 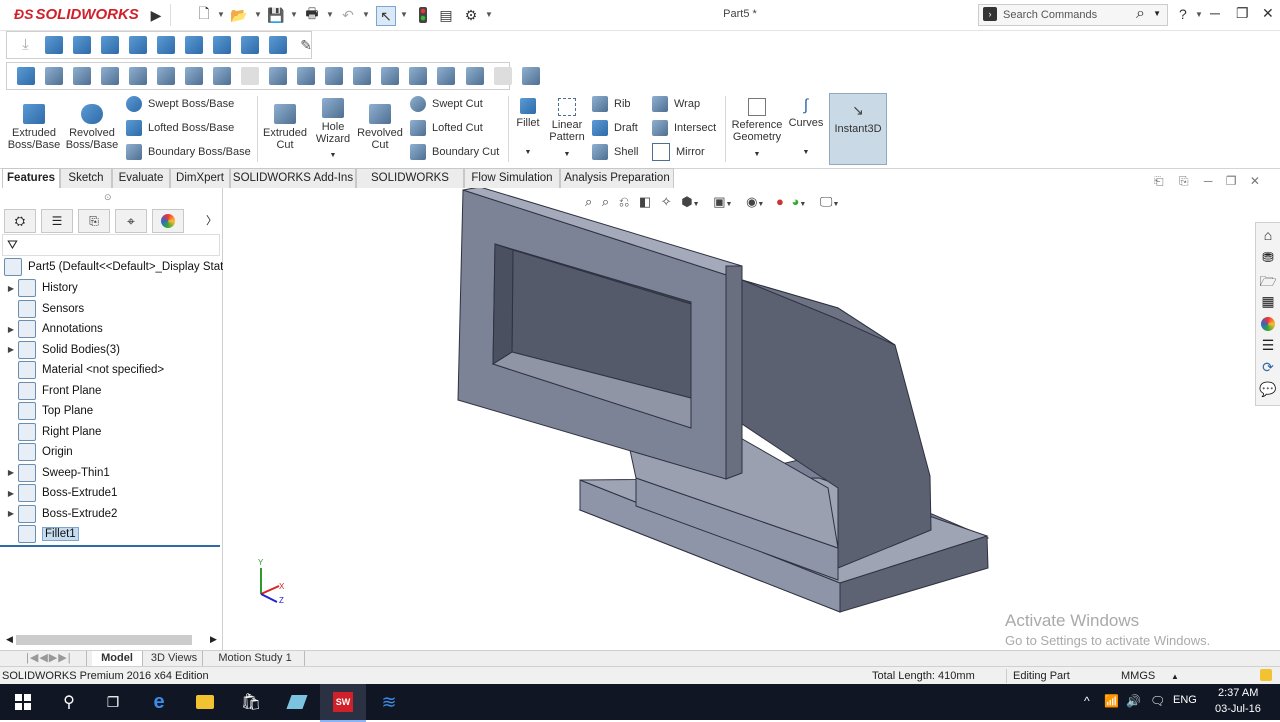 What do you see at coordinates (250, 76) in the screenshot?
I see `cut-sweep-icon` at bounding box center [250, 76].